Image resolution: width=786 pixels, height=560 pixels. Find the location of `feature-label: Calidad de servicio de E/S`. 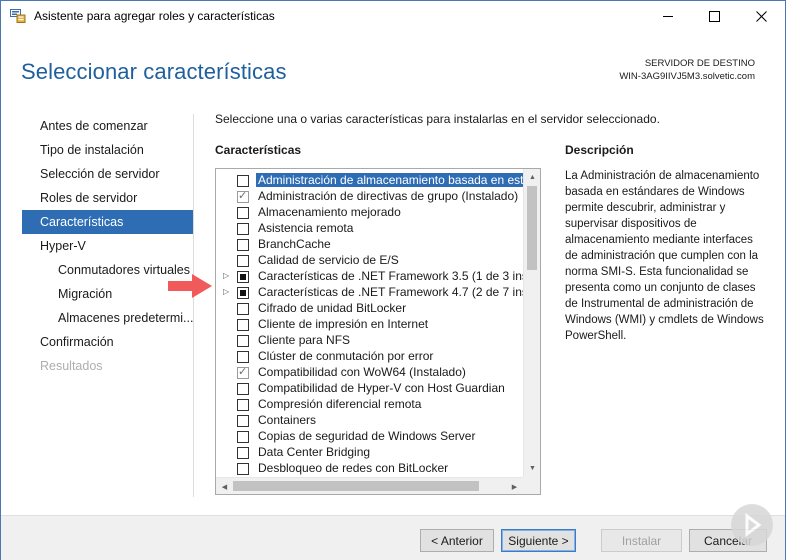

feature-label: Calidad de servicio de E/S is located at coordinates (328, 260).